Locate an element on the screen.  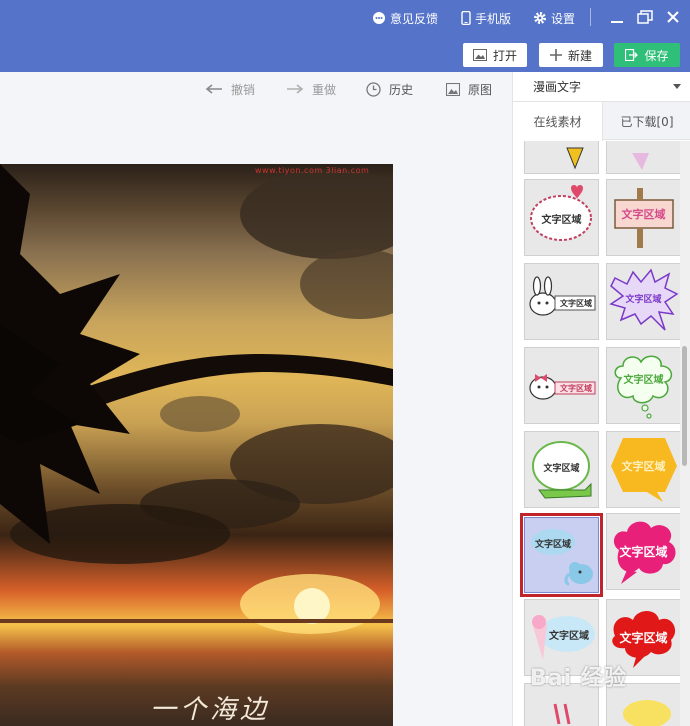
feedback-button: 意见反馈 is located at coordinates (405, 18).